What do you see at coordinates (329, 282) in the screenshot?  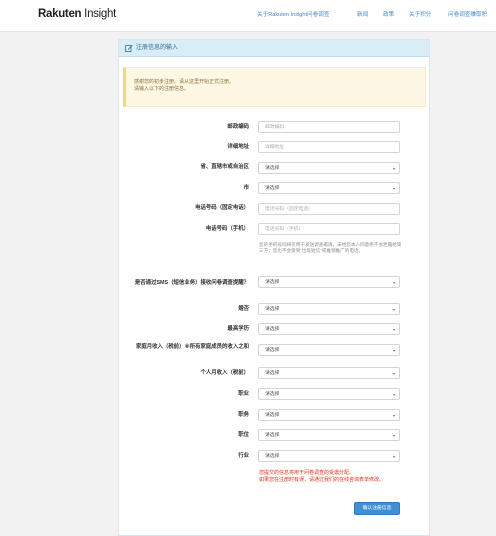 I see `sms-select: 请选择` at bounding box center [329, 282].